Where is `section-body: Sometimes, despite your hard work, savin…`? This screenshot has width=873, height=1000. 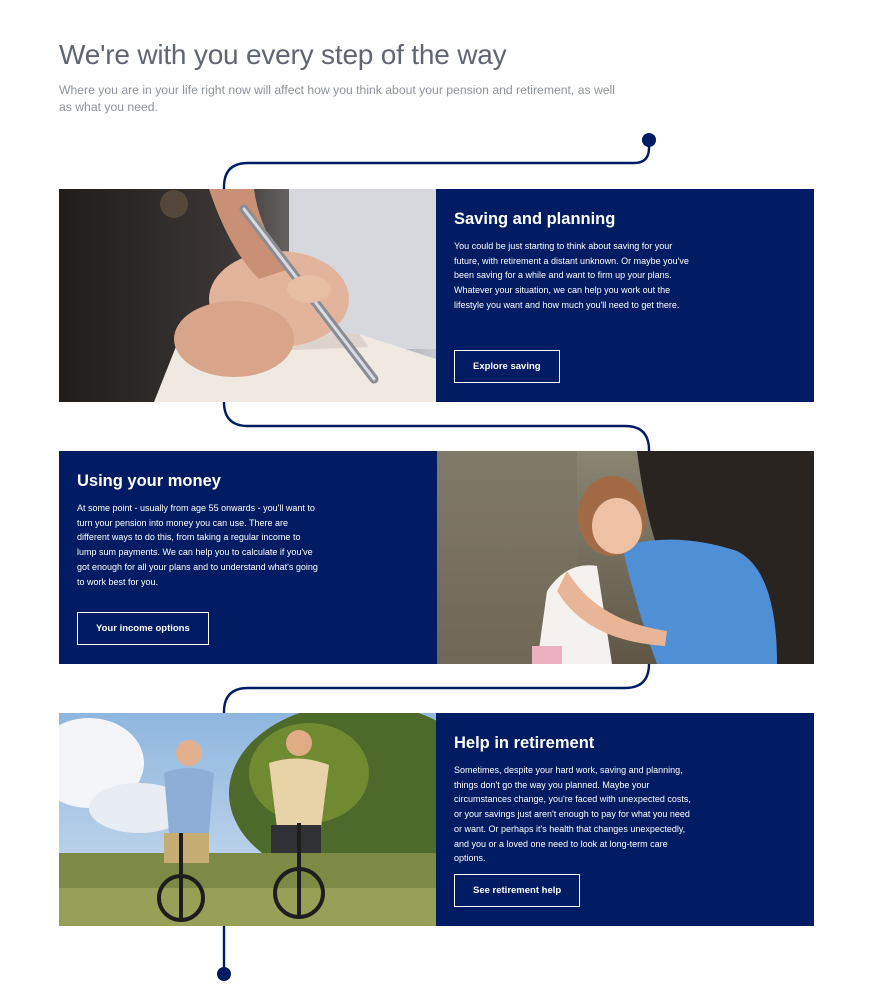 section-body: Sometimes, despite your hard work, savin… is located at coordinates (572, 814).